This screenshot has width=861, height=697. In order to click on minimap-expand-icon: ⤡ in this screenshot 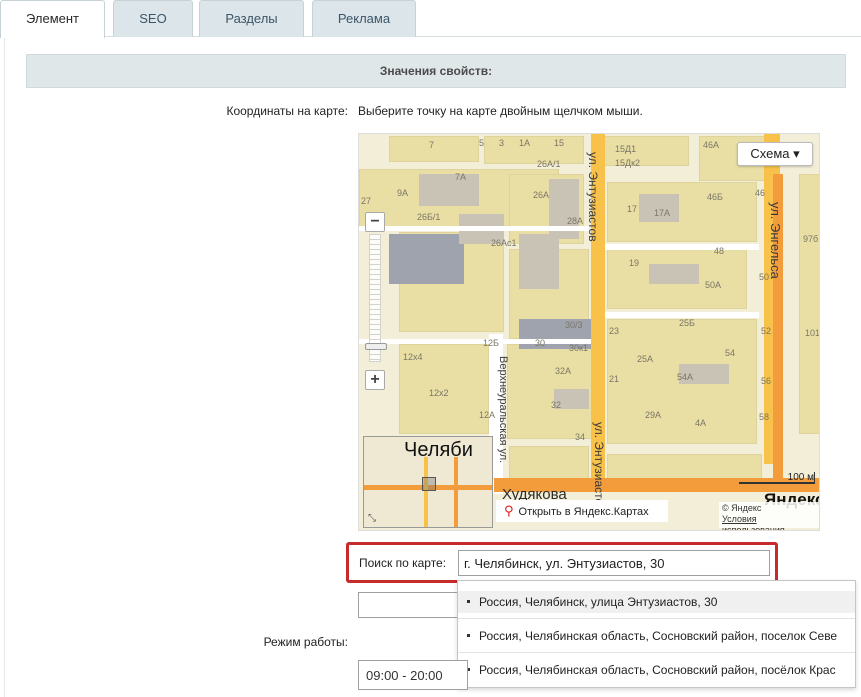, I will do `click(372, 518)`.